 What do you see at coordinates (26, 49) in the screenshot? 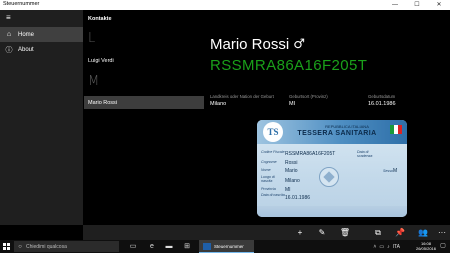
I see `nav-item-label: About` at bounding box center [26, 49].